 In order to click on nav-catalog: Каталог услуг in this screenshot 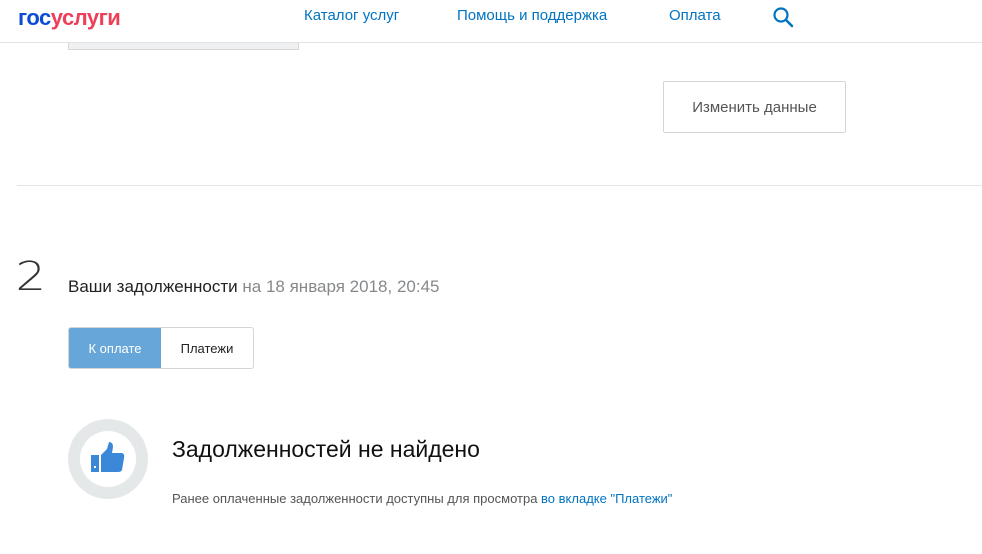, I will do `click(351, 15)`.